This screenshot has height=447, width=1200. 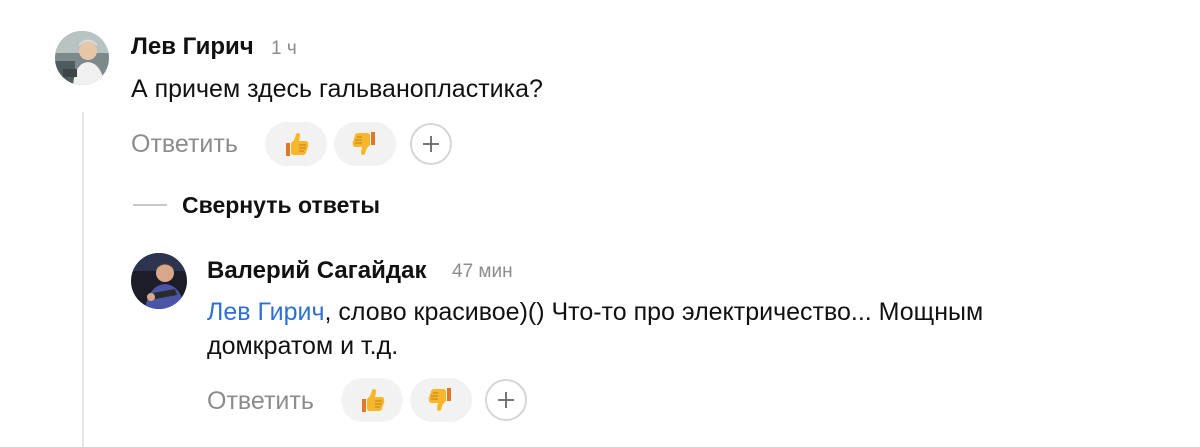 What do you see at coordinates (316, 271) in the screenshot?
I see `comment-author: Валерий Сагайдак` at bounding box center [316, 271].